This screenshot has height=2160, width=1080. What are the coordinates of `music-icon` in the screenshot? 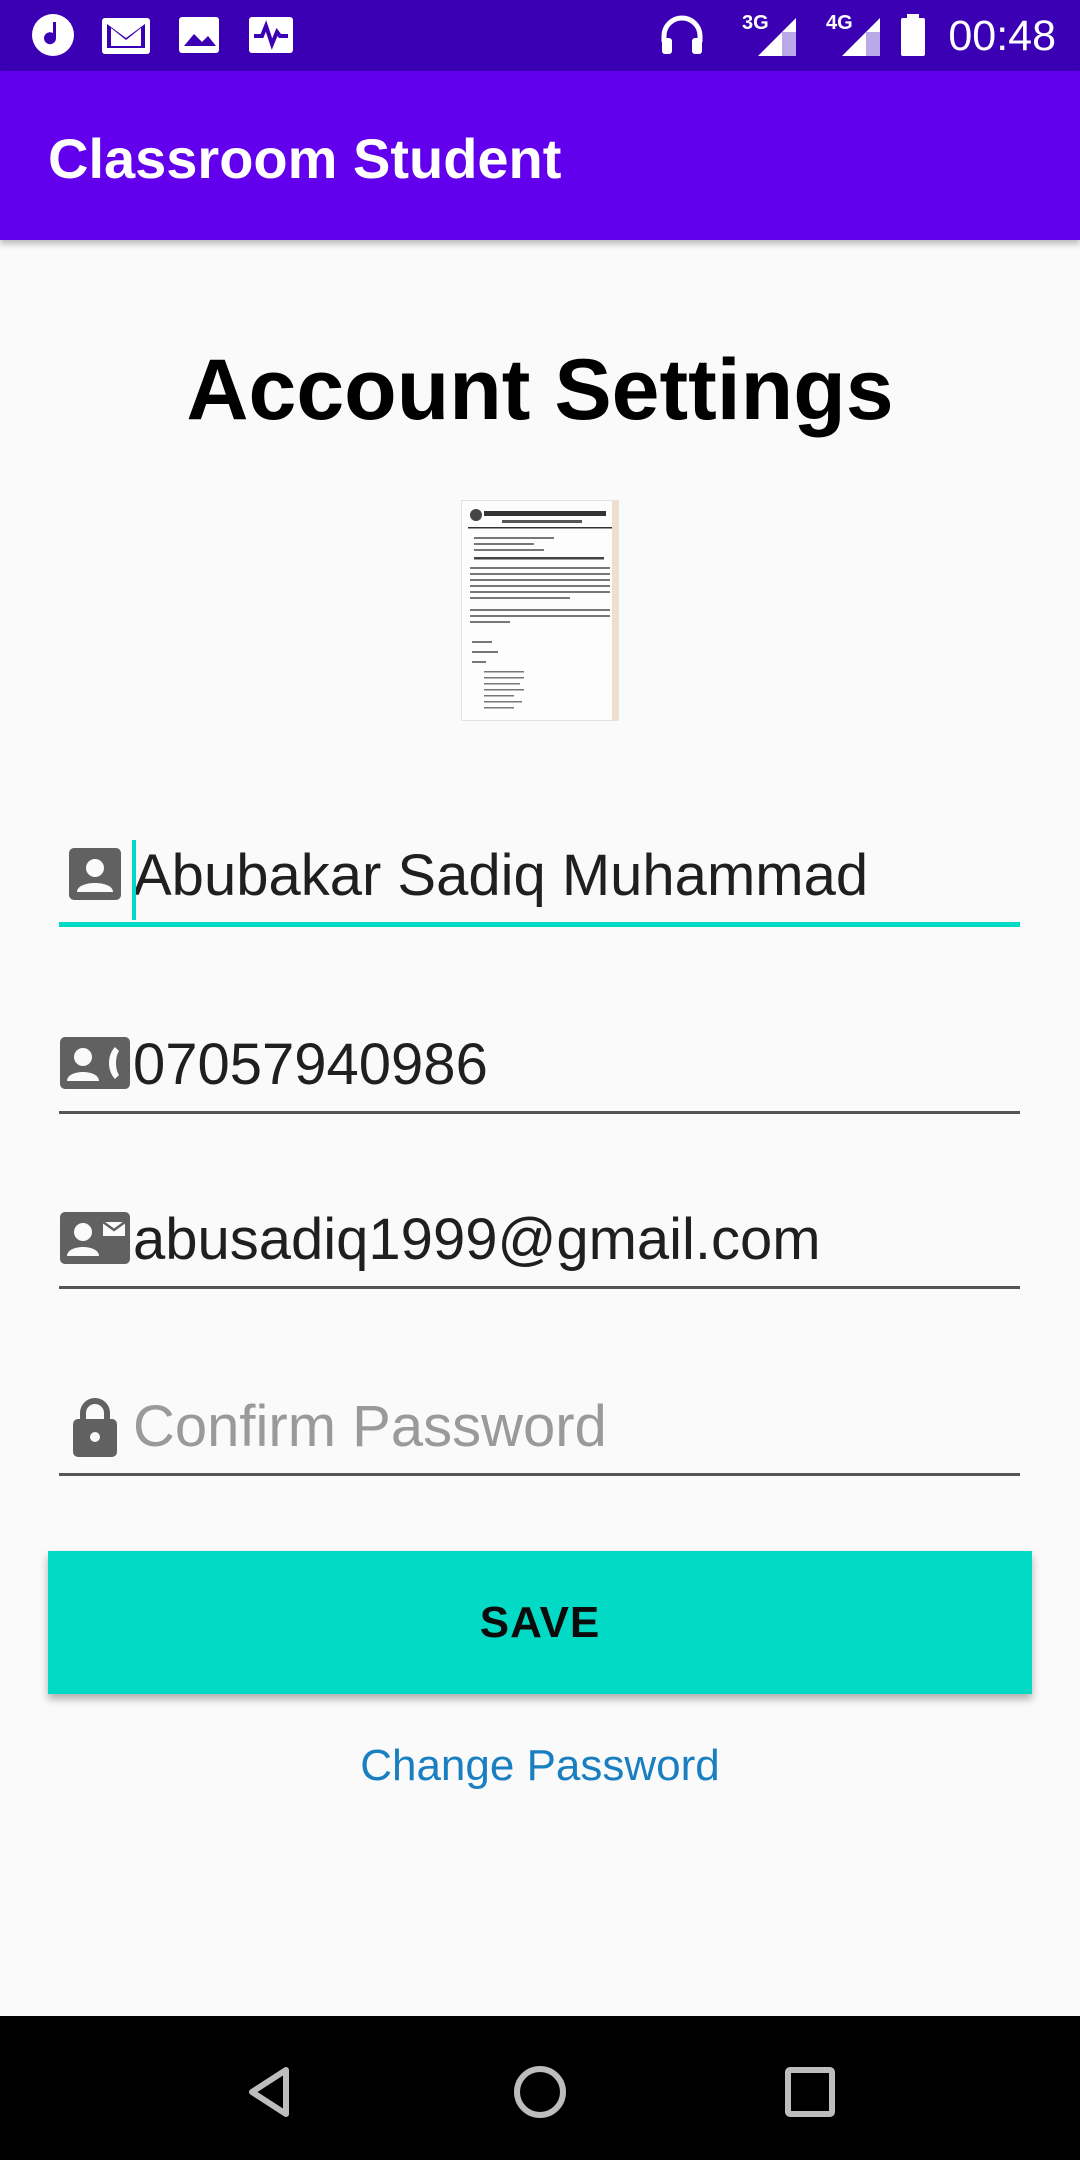 It's located at (53, 35).